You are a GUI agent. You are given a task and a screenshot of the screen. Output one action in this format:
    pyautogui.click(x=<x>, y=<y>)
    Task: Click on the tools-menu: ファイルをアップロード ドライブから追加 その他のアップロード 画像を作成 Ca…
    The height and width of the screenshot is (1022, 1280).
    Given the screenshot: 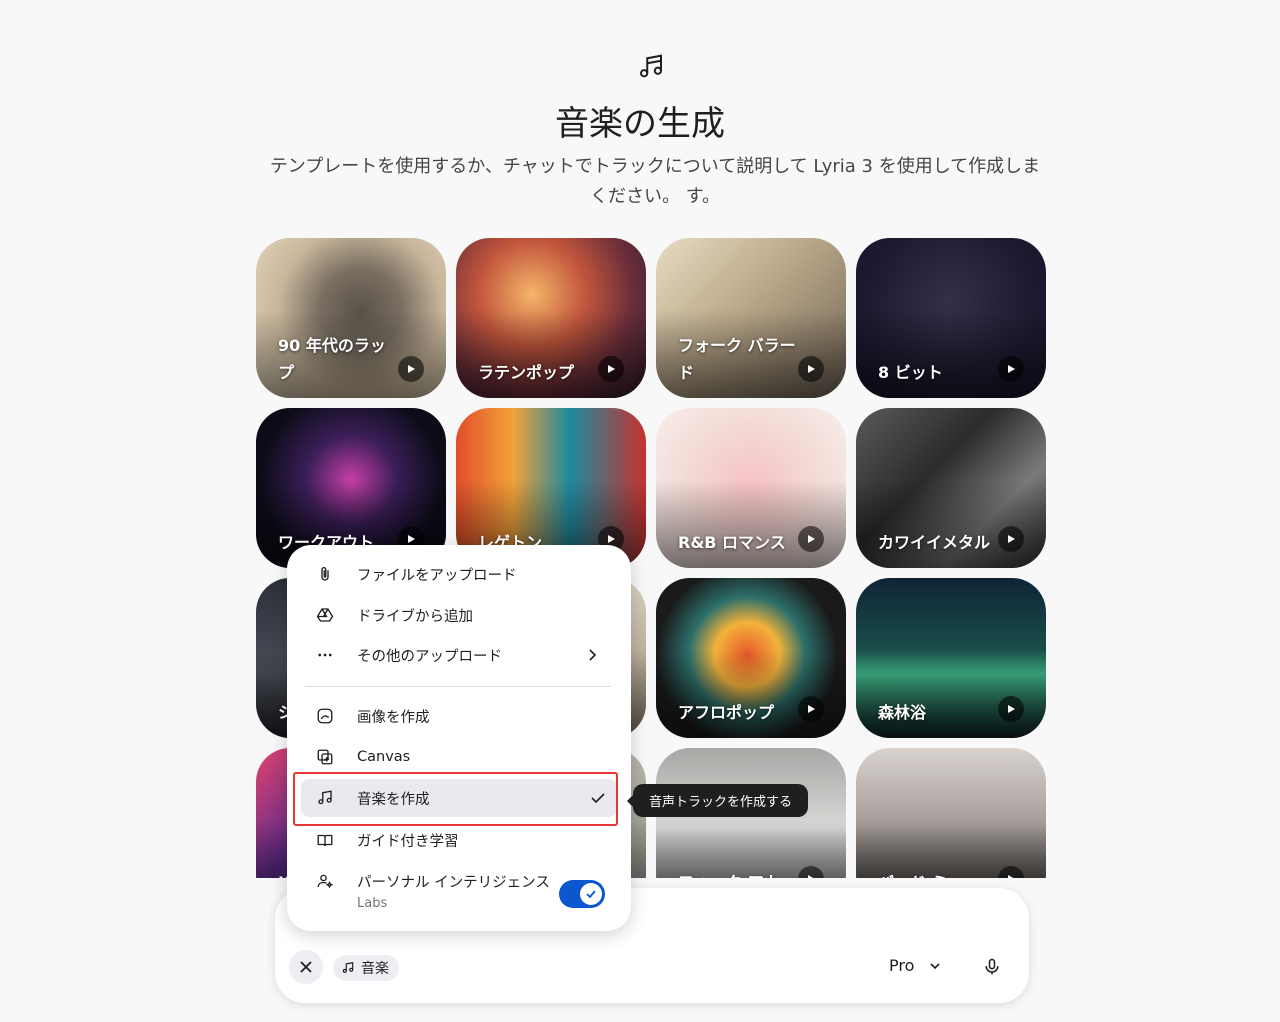 What is the action you would take?
    pyautogui.click(x=459, y=738)
    